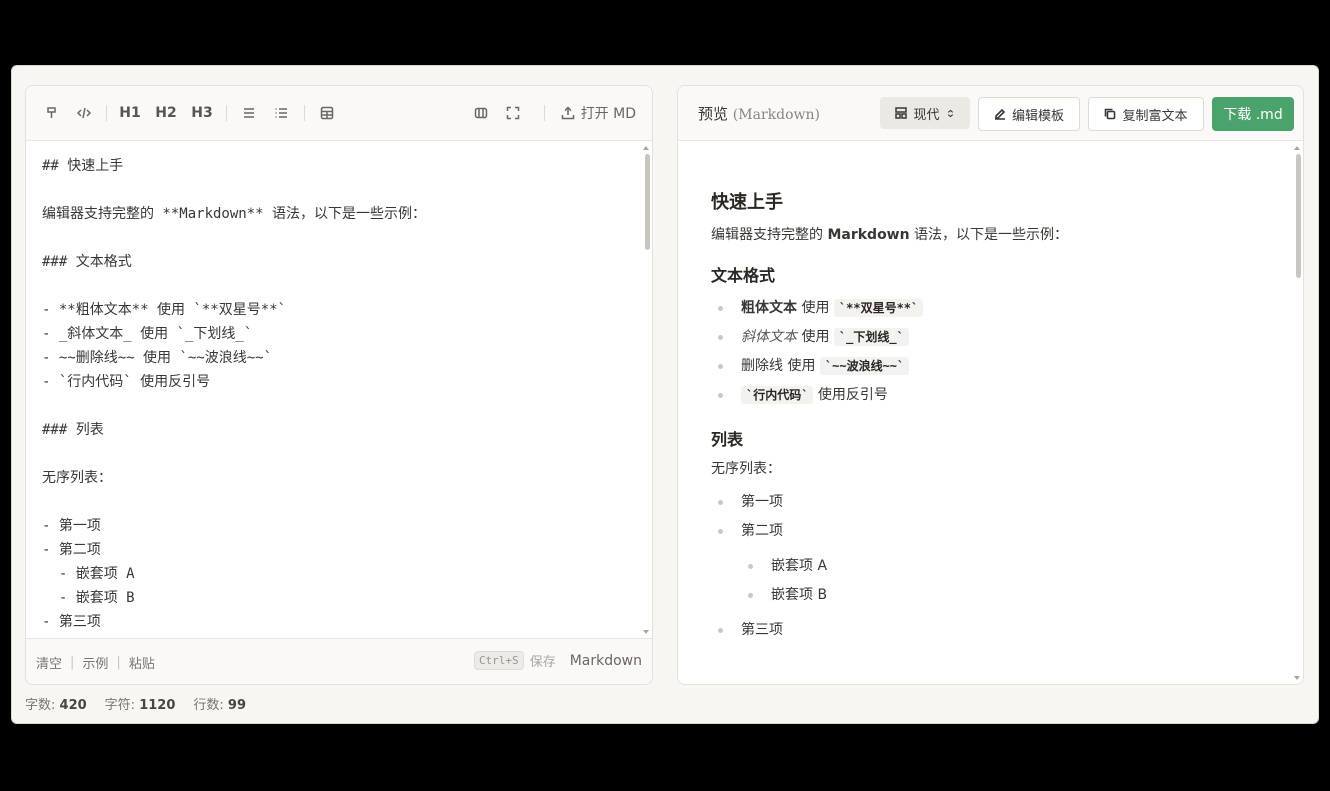 This screenshot has height=791, width=1330. What do you see at coordinates (249, 113) in the screenshot?
I see `unordered-list-icon` at bounding box center [249, 113].